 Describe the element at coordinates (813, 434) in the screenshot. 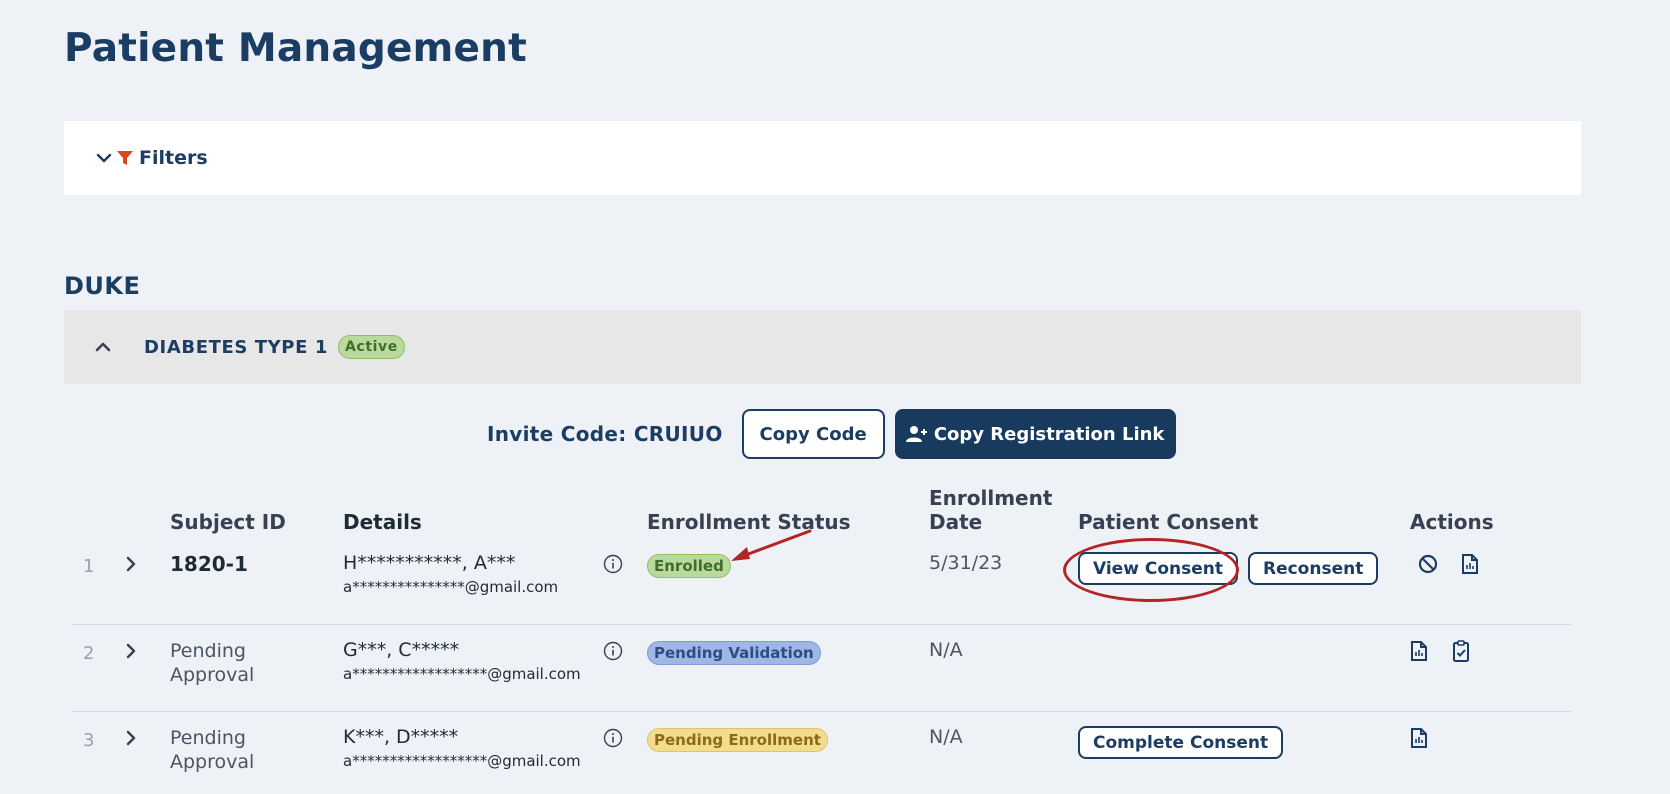

I see `copy-code-button: Copy Code` at that location.